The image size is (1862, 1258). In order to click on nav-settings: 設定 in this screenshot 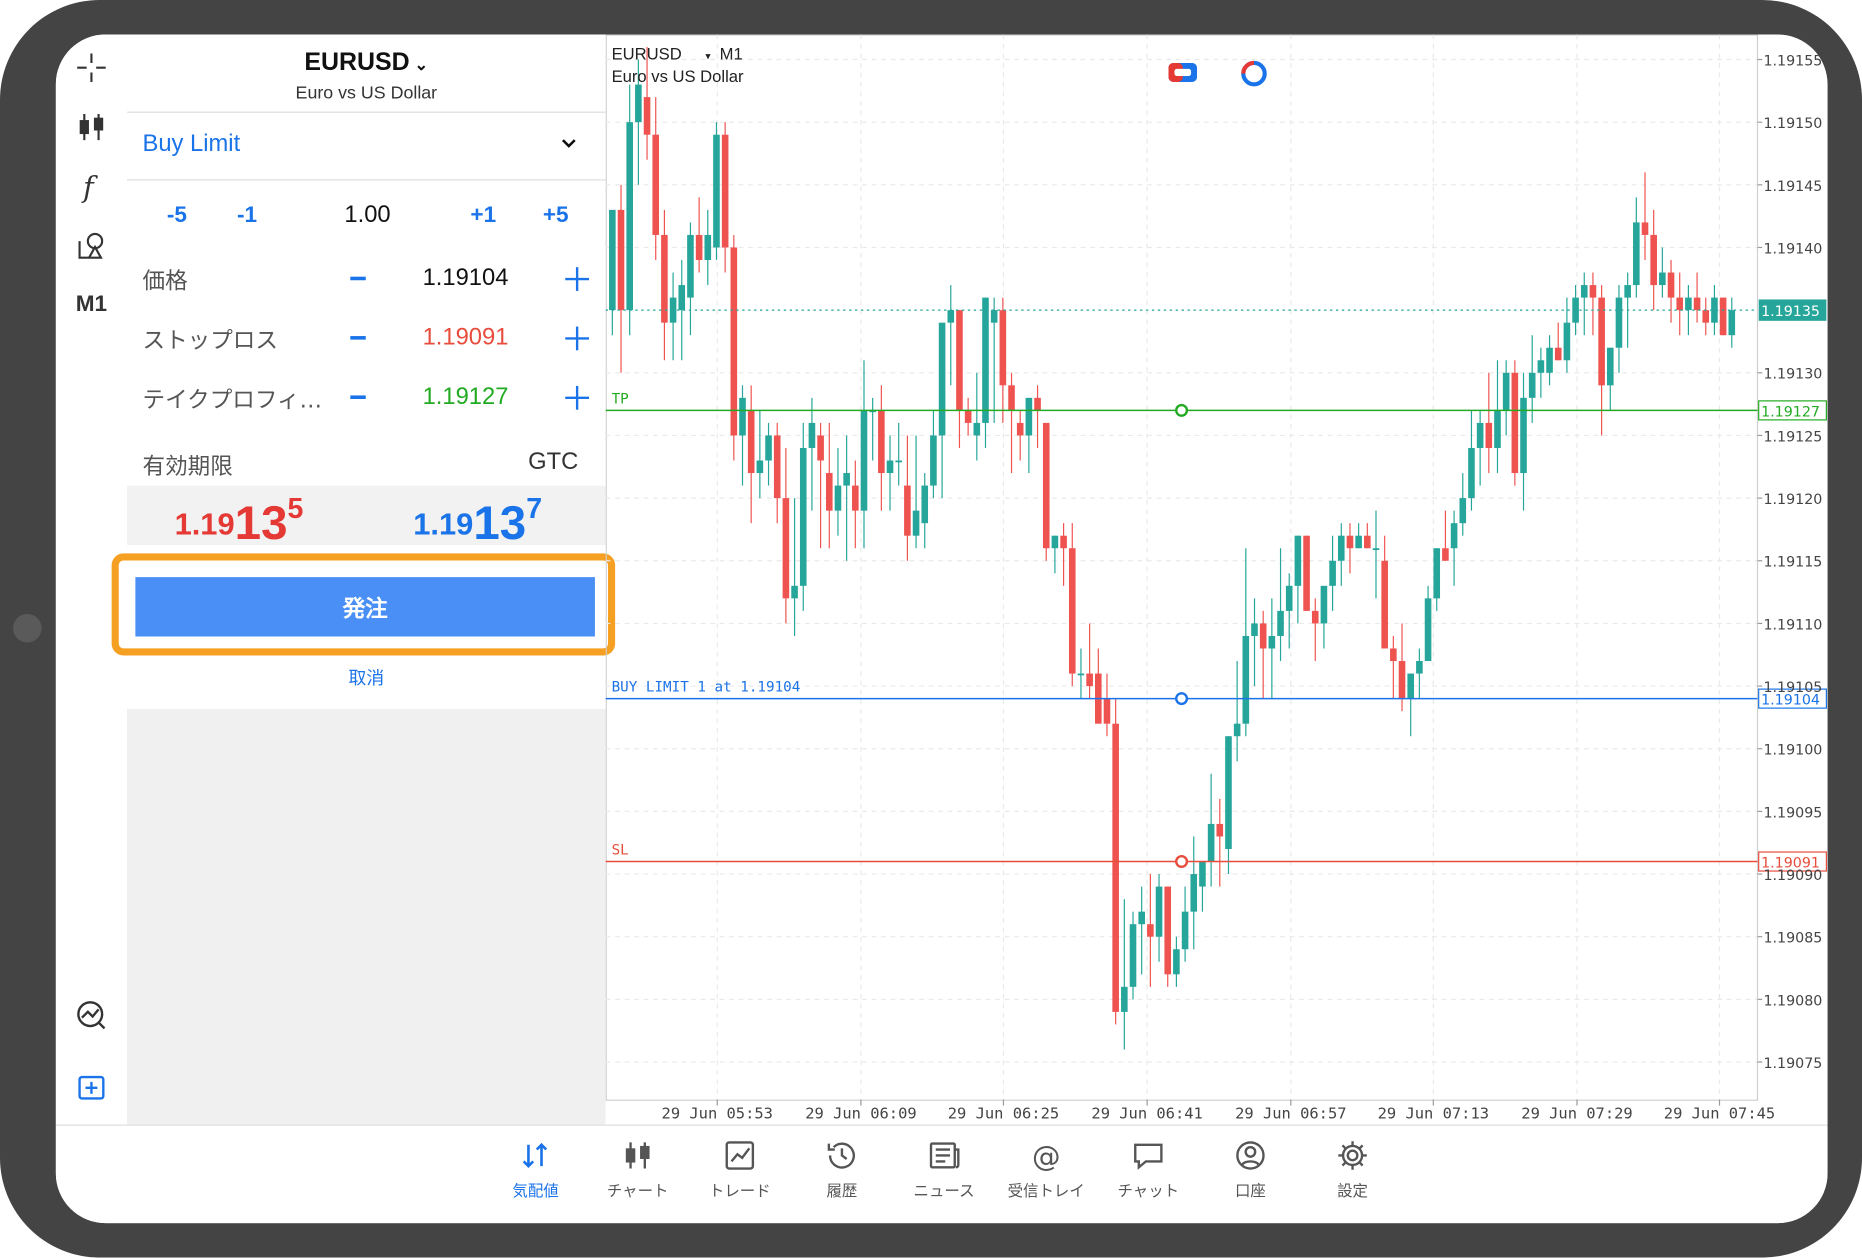, I will do `click(1353, 1168)`.